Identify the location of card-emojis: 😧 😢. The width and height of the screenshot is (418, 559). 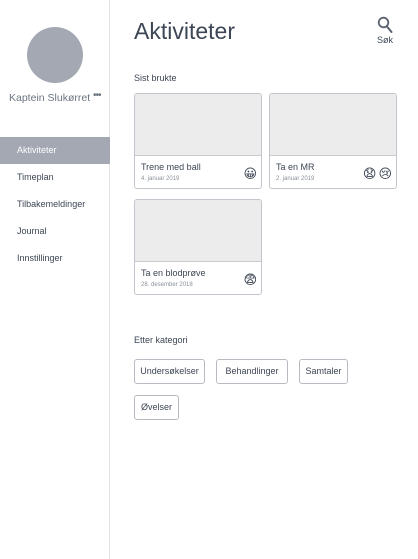
(377, 174).